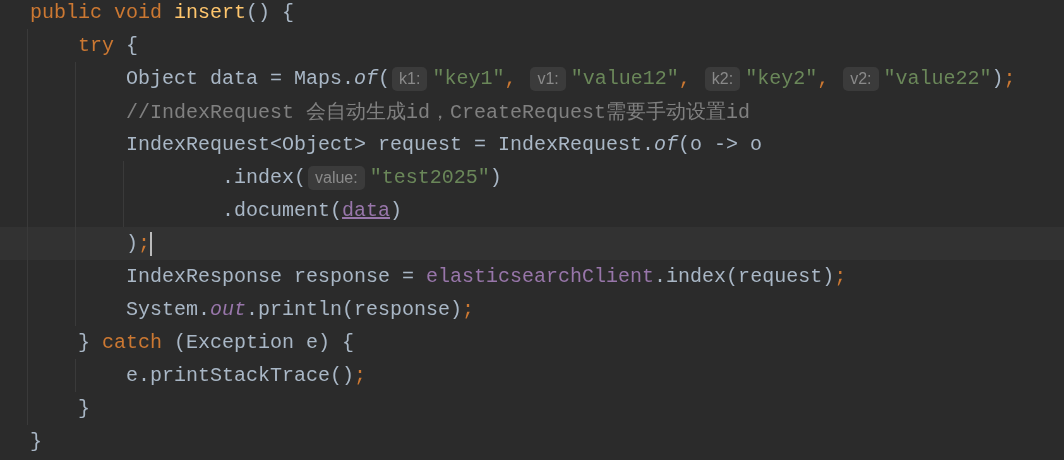 Image resolution: width=1064 pixels, height=460 pixels. Describe the element at coordinates (271, 276) in the screenshot. I see `code-text: IndexResponse response =` at that location.